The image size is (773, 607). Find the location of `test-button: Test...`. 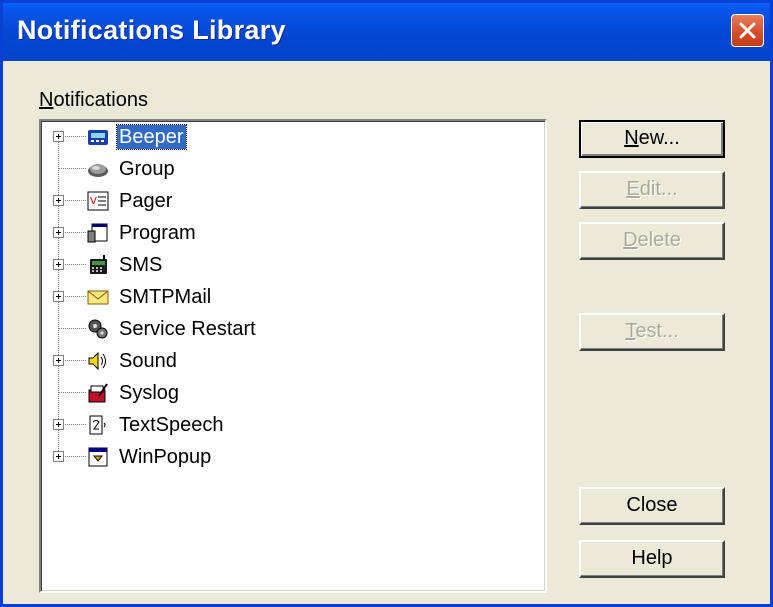

test-button: Test... is located at coordinates (652, 332).